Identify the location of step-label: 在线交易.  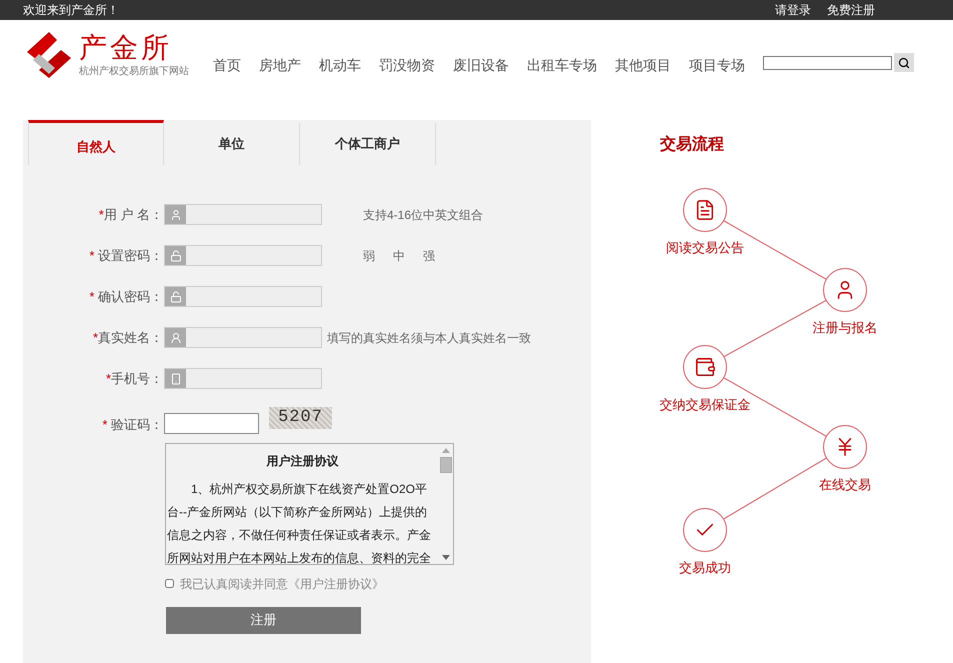
(845, 485).